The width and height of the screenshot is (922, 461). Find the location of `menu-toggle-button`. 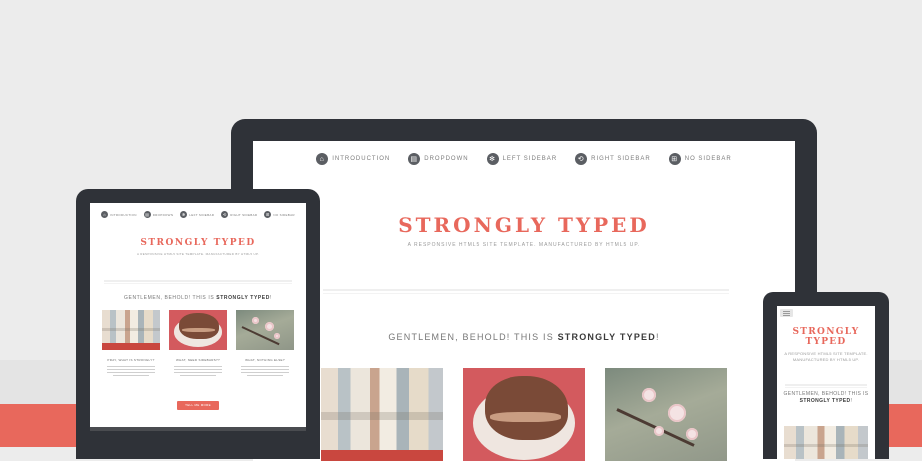

menu-toggle-button is located at coordinates (786, 313).